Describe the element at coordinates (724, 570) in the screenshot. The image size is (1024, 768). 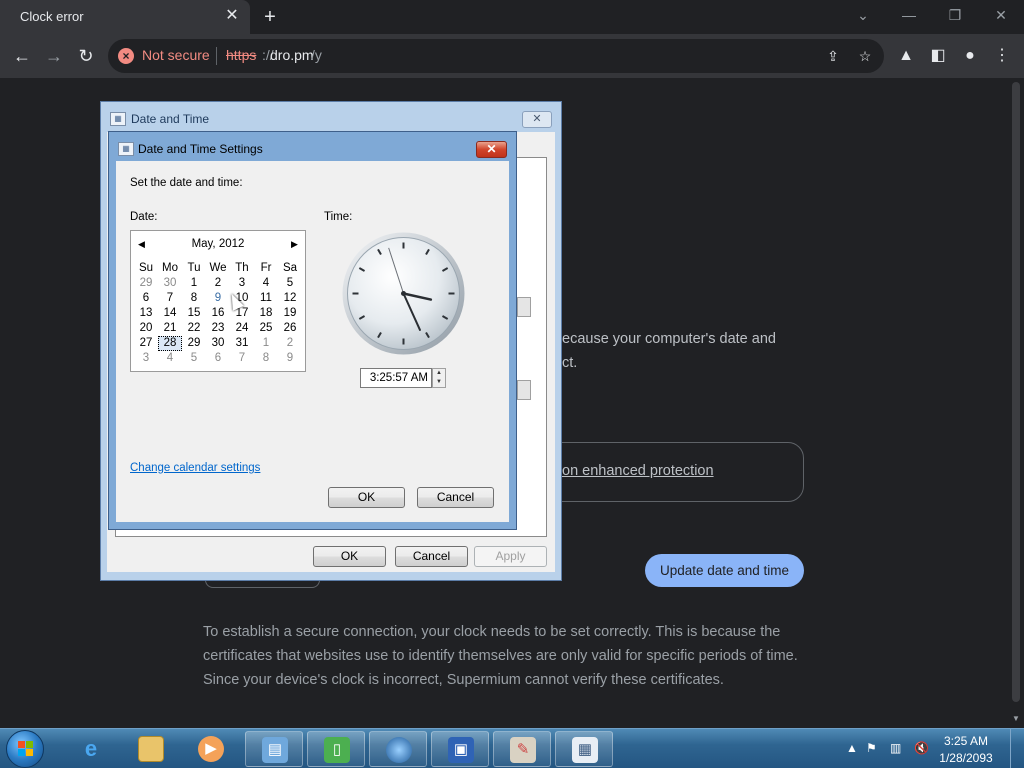
I see `update-date-time-button: Update date and time` at that location.